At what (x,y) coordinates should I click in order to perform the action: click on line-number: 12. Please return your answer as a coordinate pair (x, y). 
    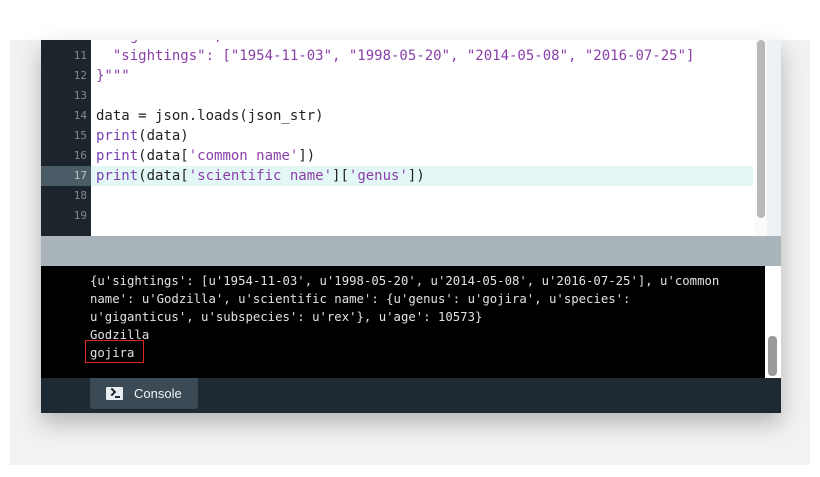
    Looking at the image, I should click on (80, 75).